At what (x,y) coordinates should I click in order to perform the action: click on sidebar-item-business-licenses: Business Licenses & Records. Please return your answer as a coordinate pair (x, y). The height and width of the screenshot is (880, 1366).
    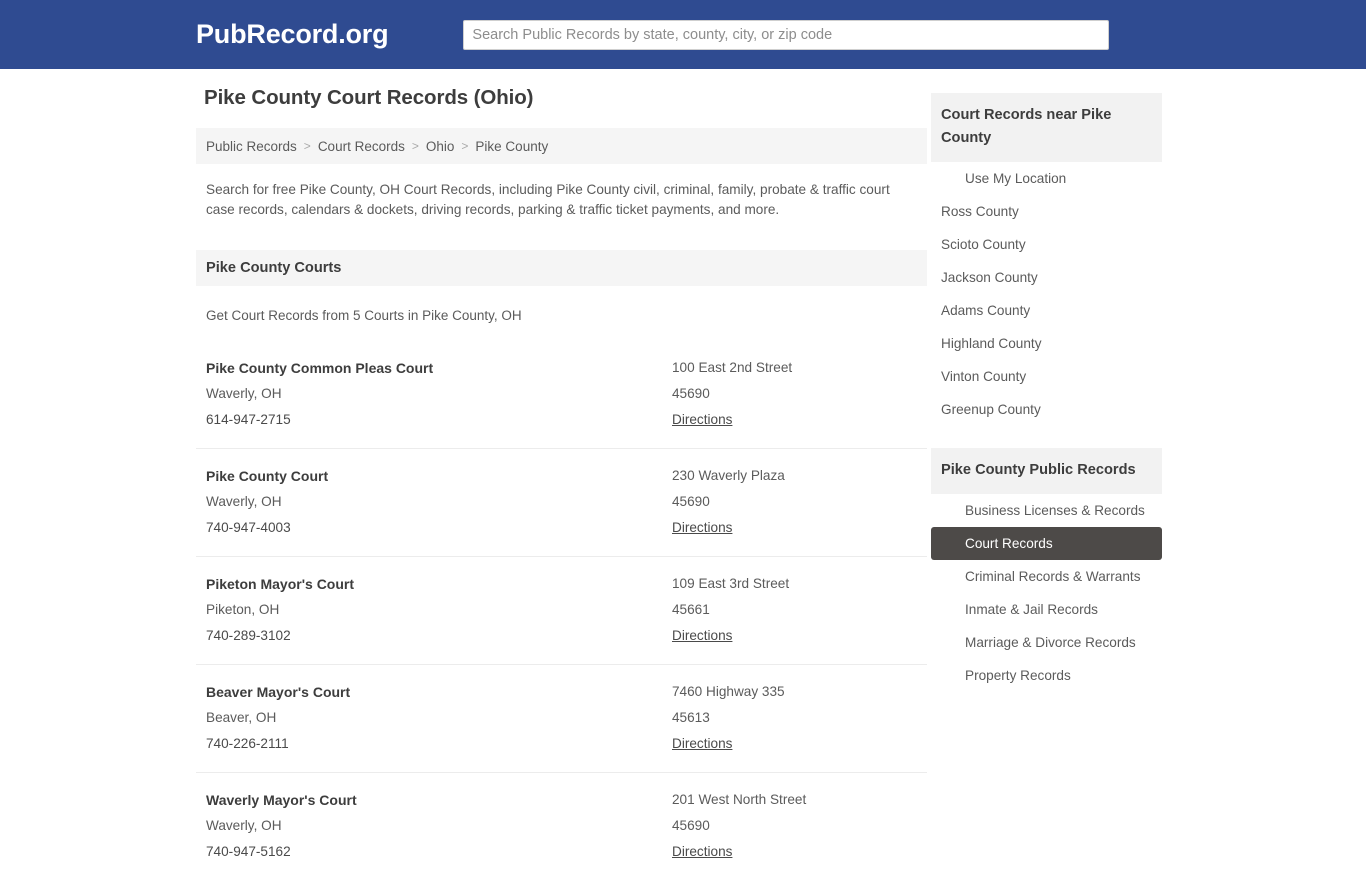
    Looking at the image, I should click on (1046, 510).